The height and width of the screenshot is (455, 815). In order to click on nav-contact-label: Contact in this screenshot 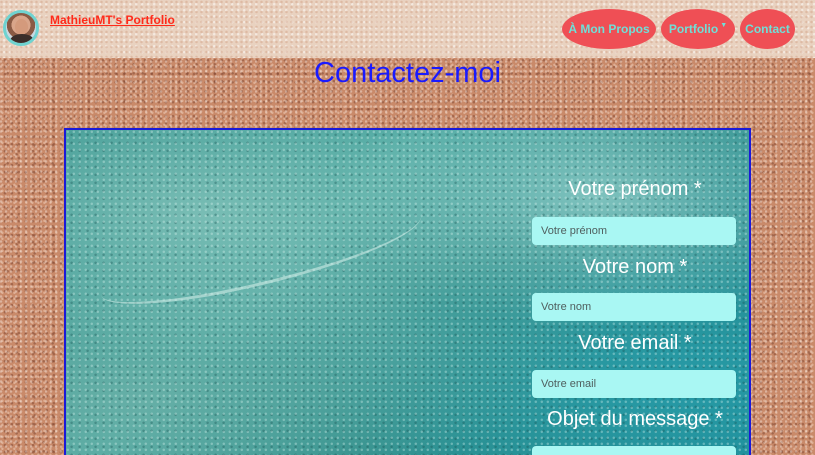, I will do `click(767, 29)`.